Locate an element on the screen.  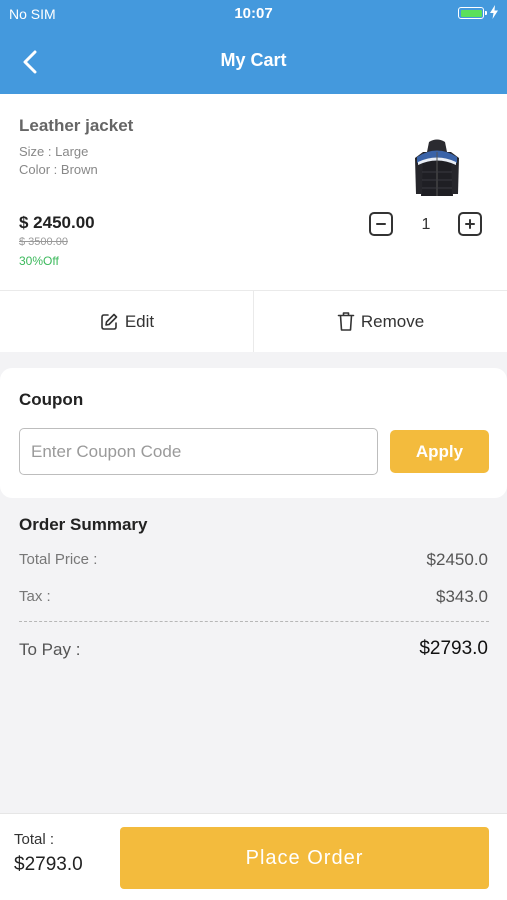
minus-icon is located at coordinates (381, 224).